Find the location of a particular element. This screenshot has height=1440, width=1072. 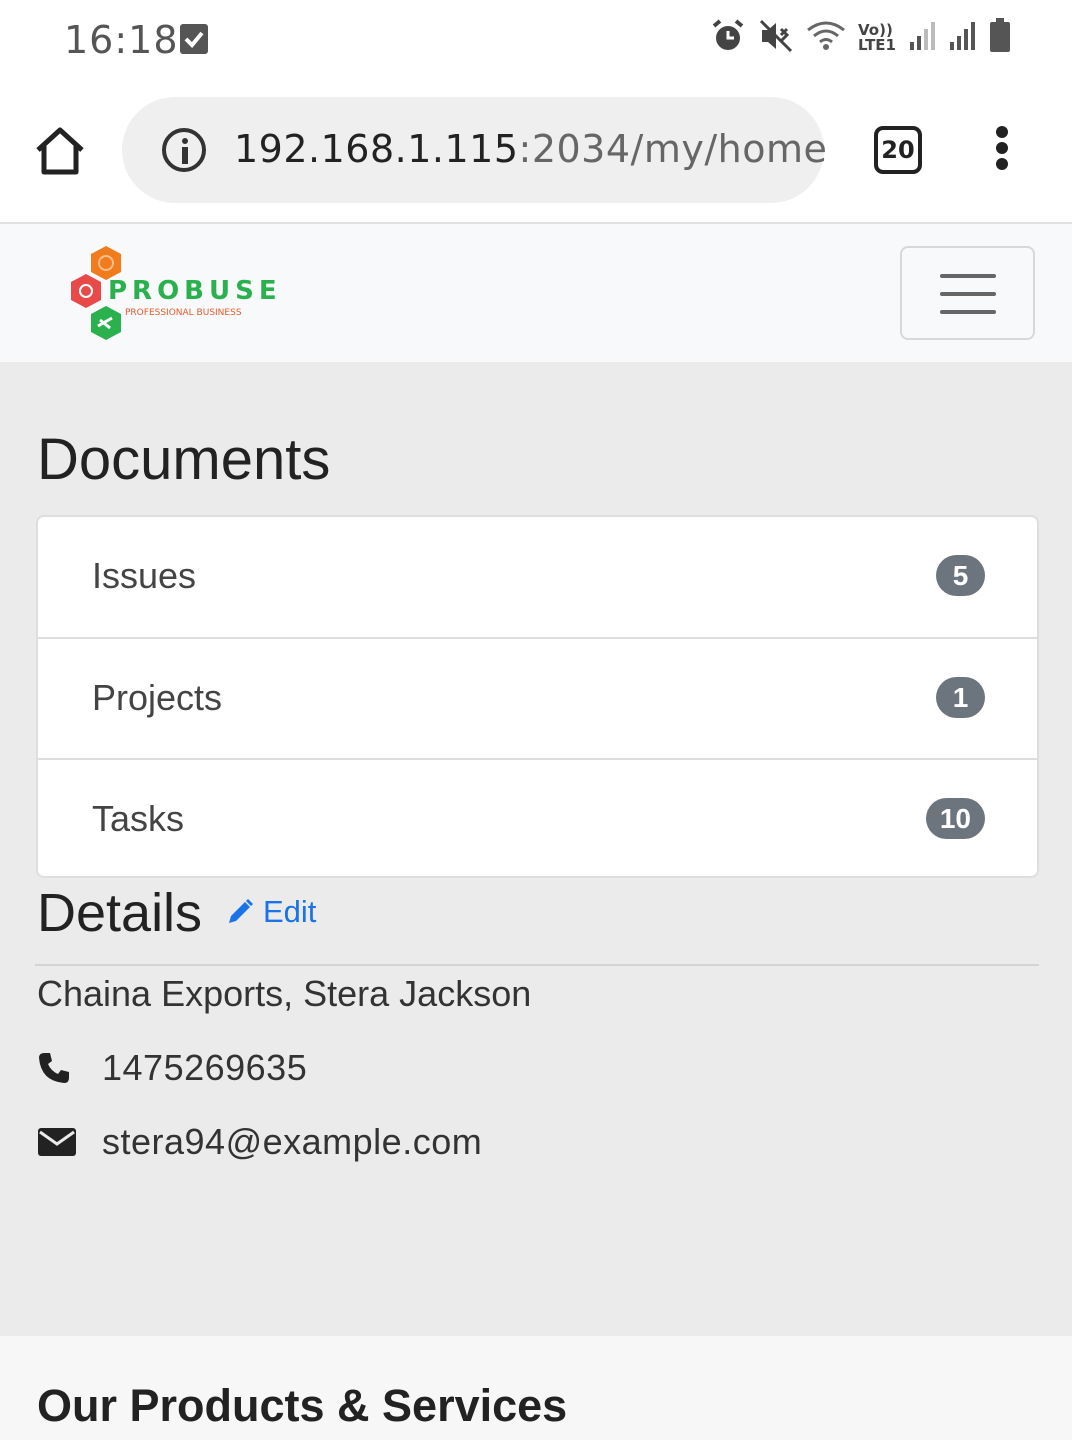

nav-toggle-button is located at coordinates (967, 293).